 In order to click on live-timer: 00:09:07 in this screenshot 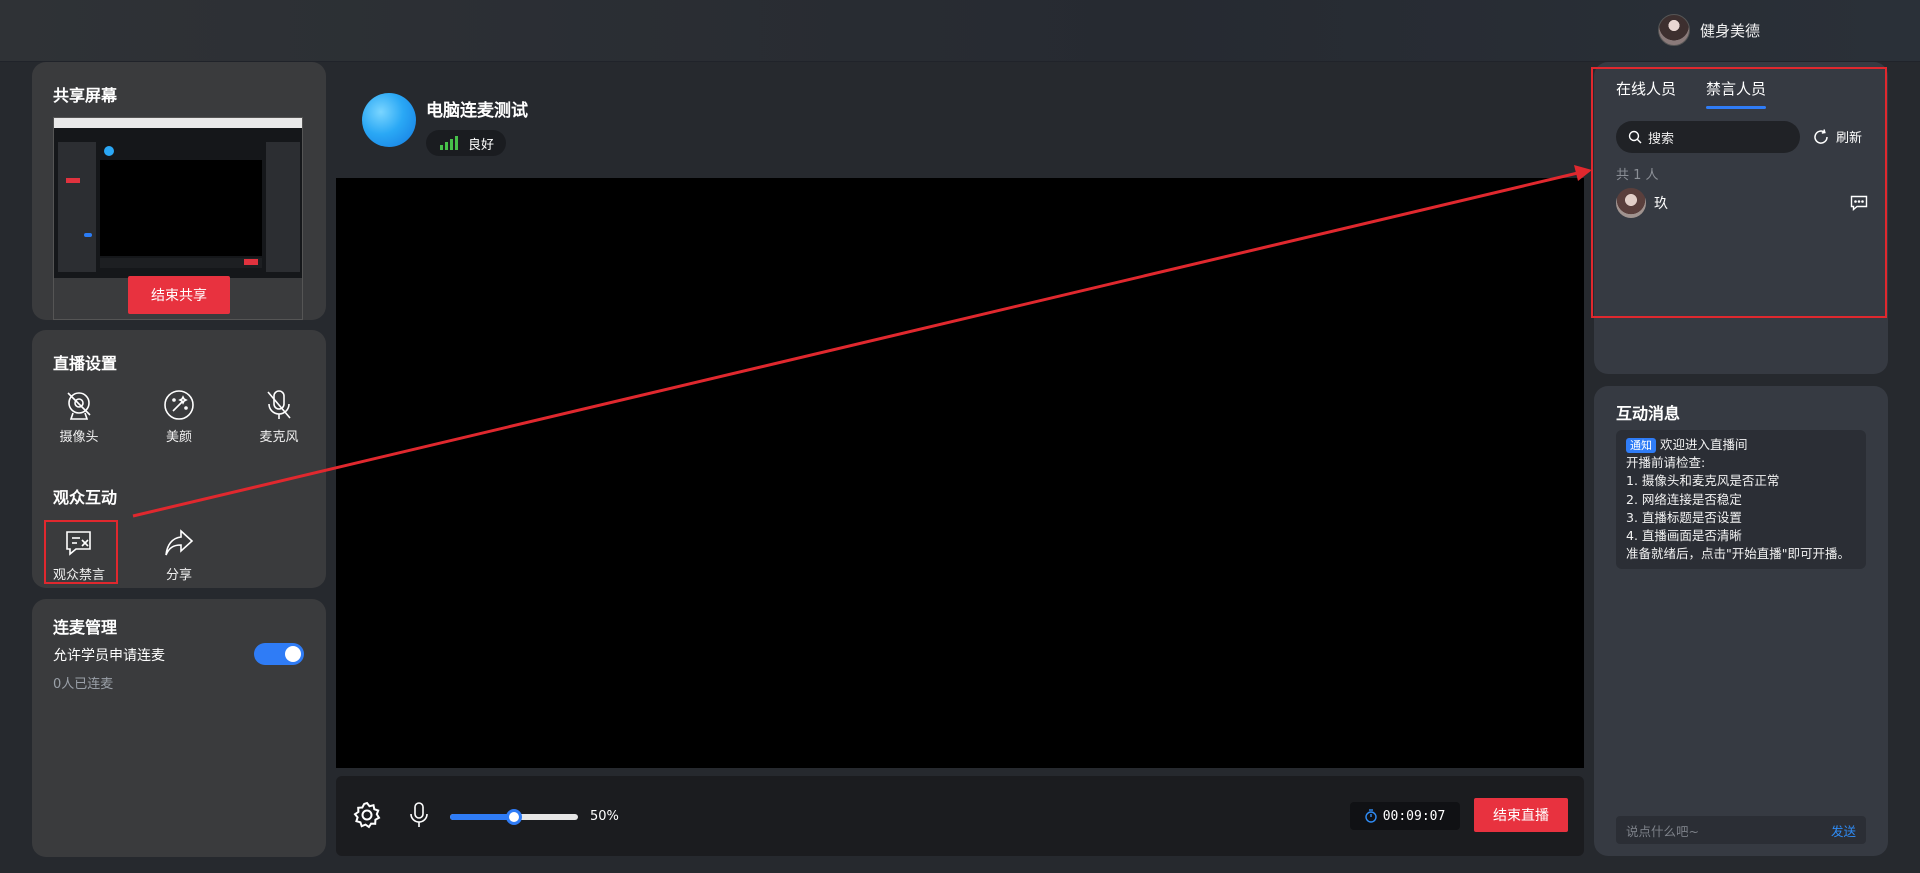, I will do `click(1405, 816)`.